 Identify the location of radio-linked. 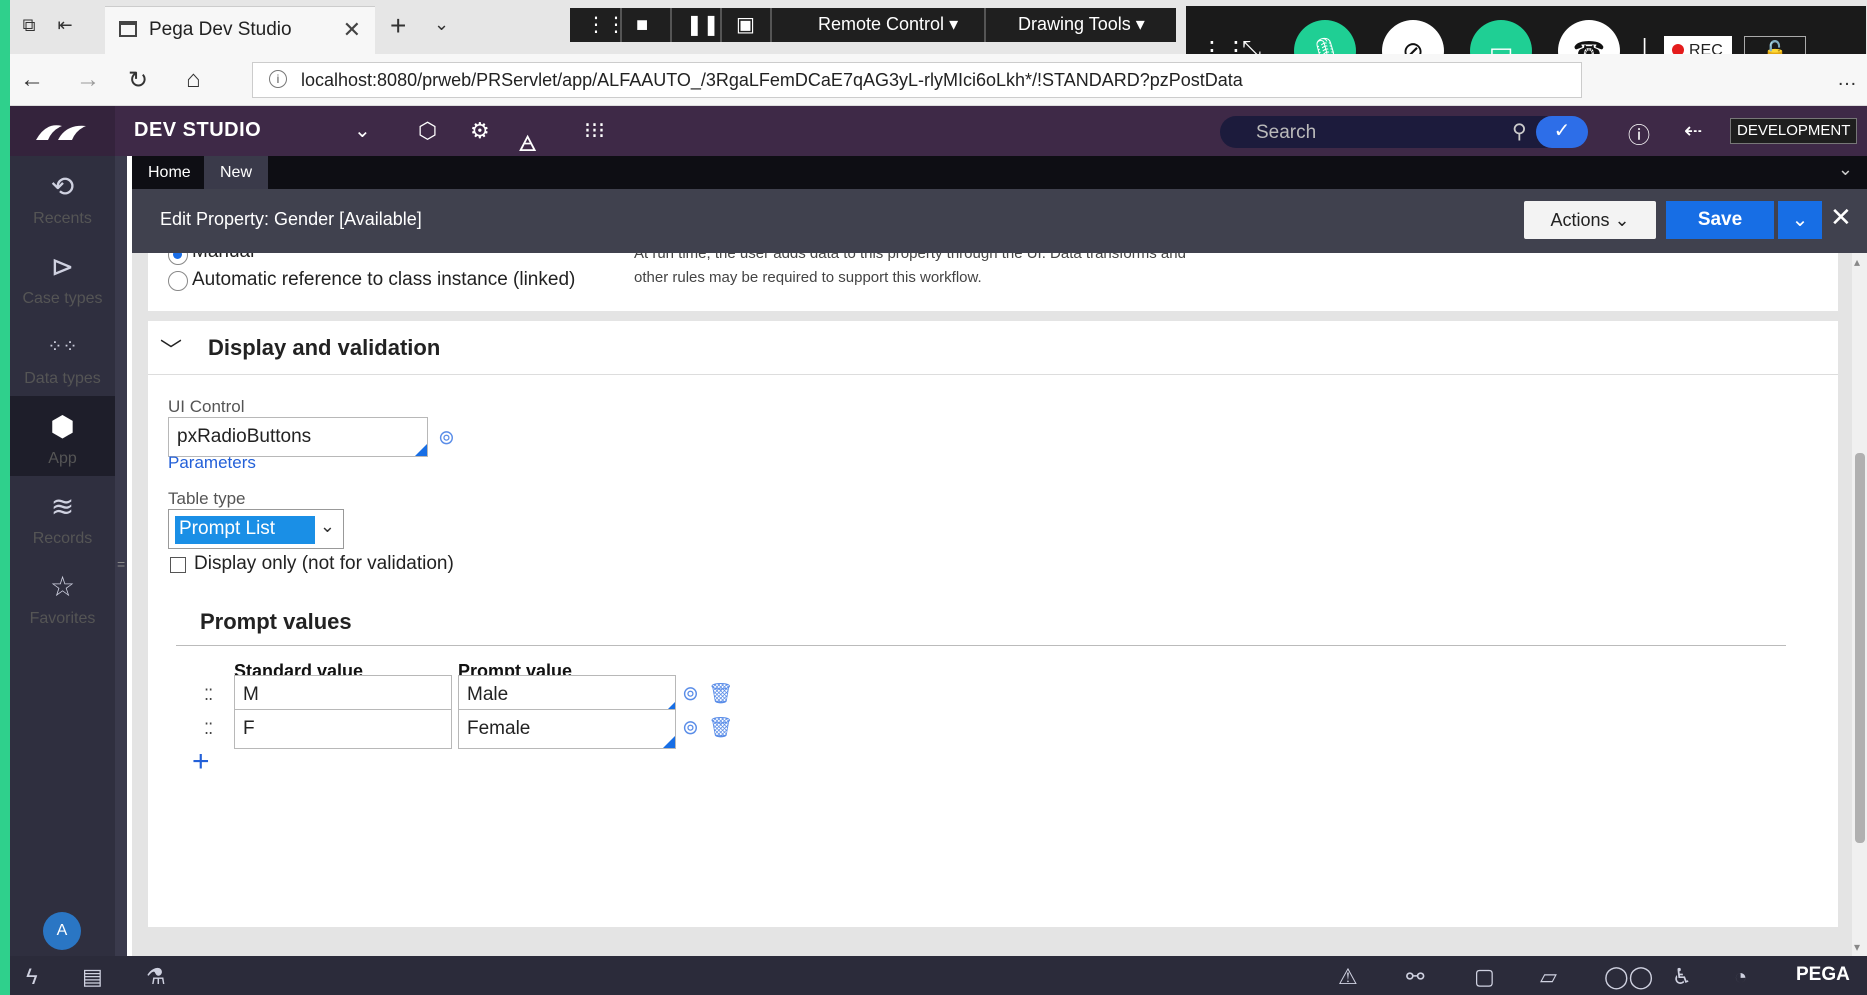
(178, 281).